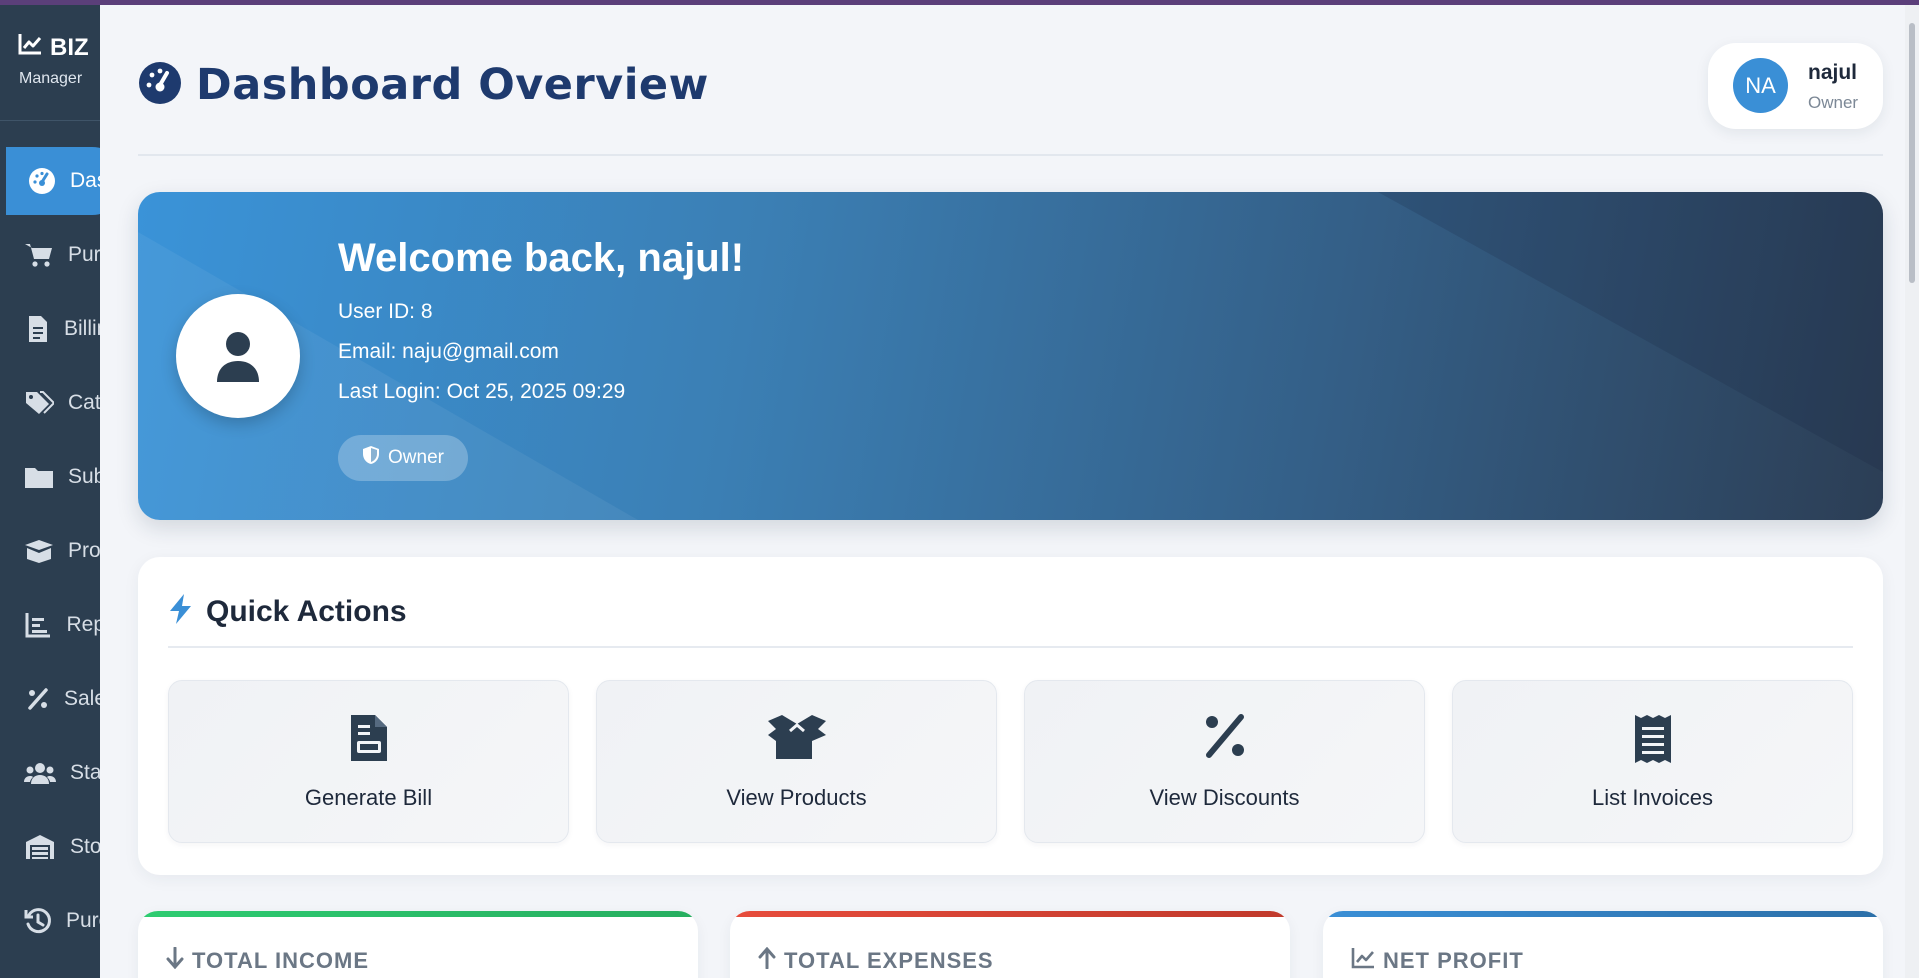 The height and width of the screenshot is (978, 1919). Describe the element at coordinates (1010, 944) in the screenshot. I see `total-expenses-card: TOTAL EXPENSES` at that location.